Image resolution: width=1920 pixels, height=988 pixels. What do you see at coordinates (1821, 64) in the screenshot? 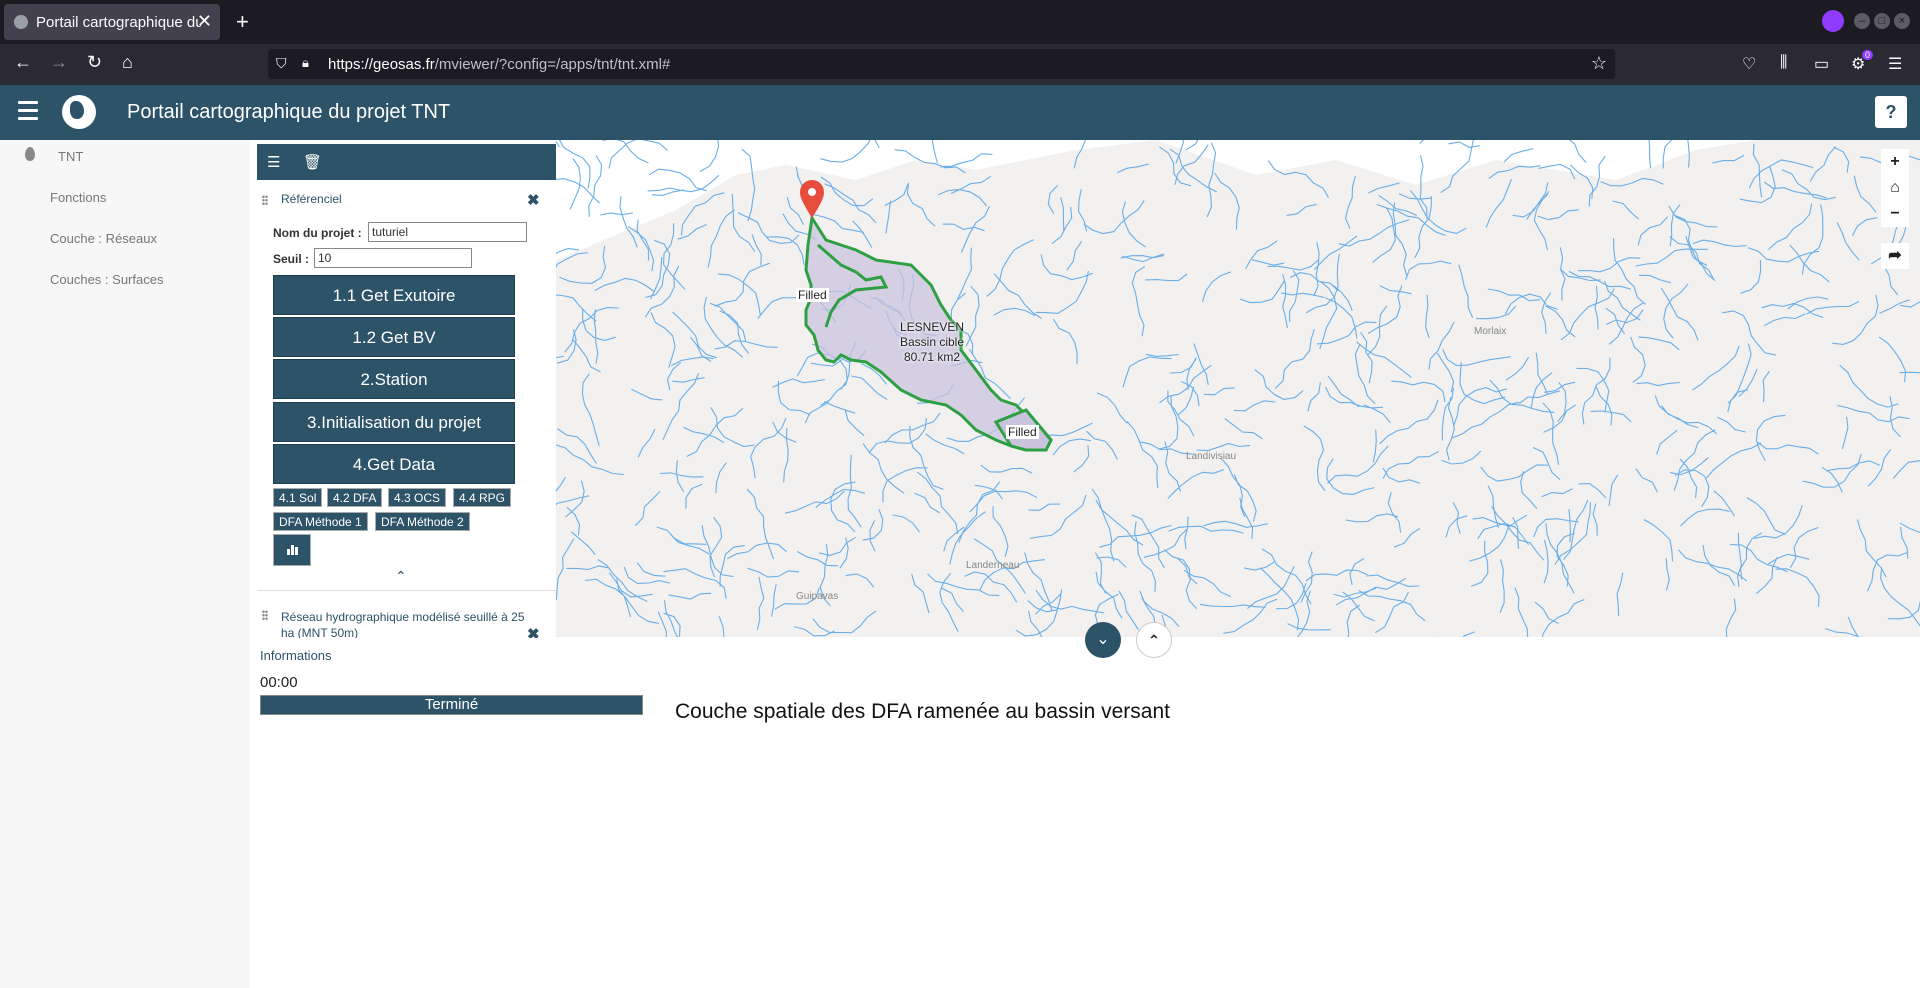
I see `sidebar-icon: ▭` at bounding box center [1821, 64].